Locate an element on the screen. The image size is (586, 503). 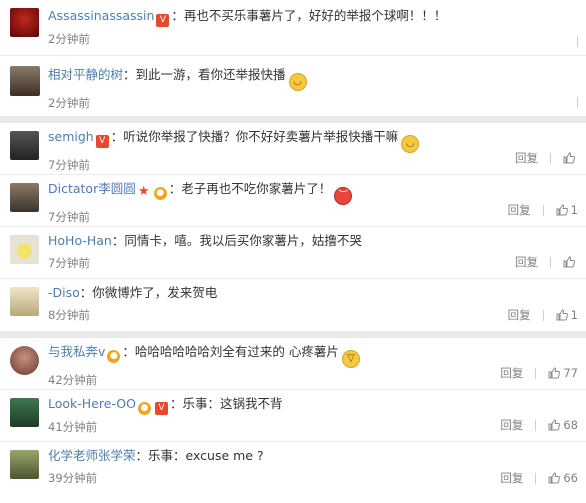
comment-text: ：乐事：excuse me ? is located at coordinates (199, 455).